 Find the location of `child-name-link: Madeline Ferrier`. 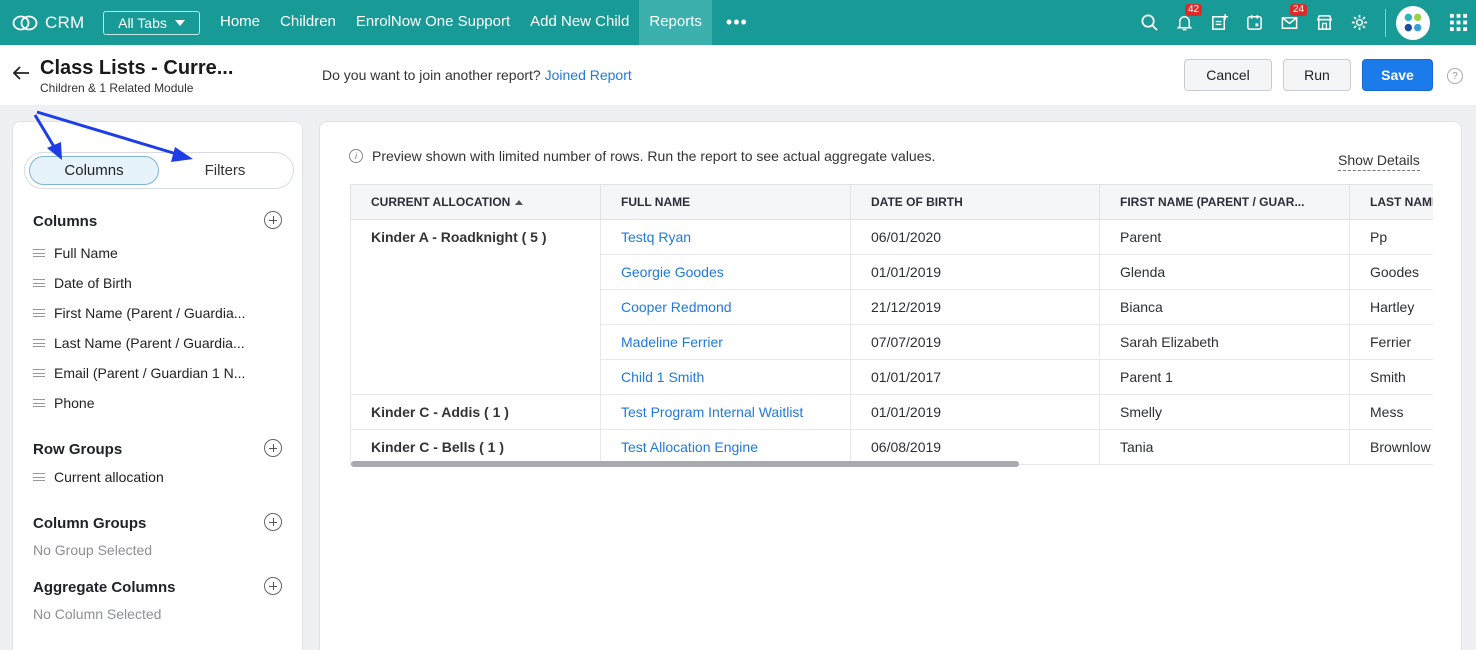

child-name-link: Madeline Ferrier is located at coordinates (725, 342).